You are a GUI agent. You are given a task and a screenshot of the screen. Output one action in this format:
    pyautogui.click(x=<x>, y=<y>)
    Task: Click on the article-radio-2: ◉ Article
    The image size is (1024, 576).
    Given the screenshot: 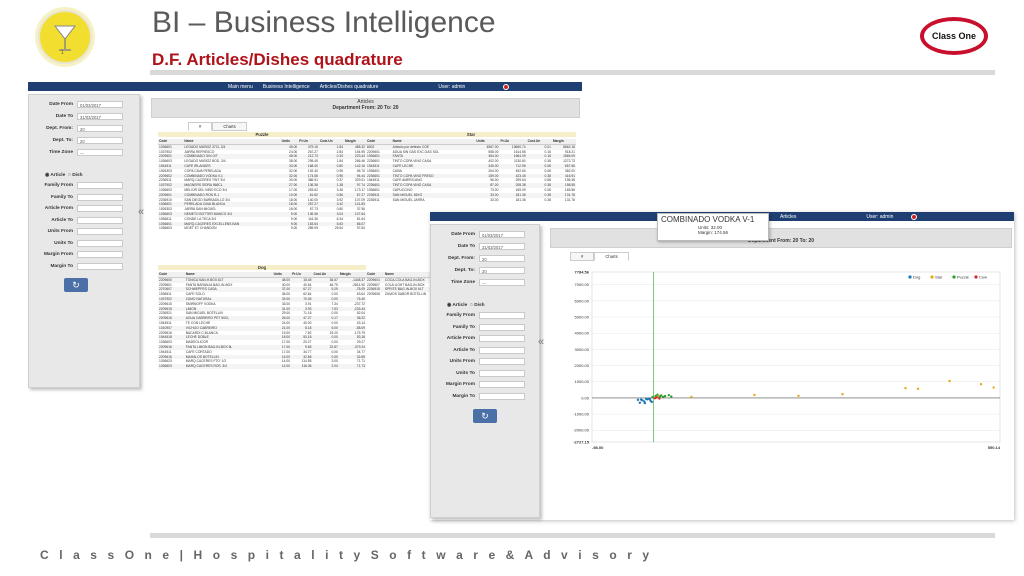 What is the action you would take?
    pyautogui.click(x=457, y=305)
    